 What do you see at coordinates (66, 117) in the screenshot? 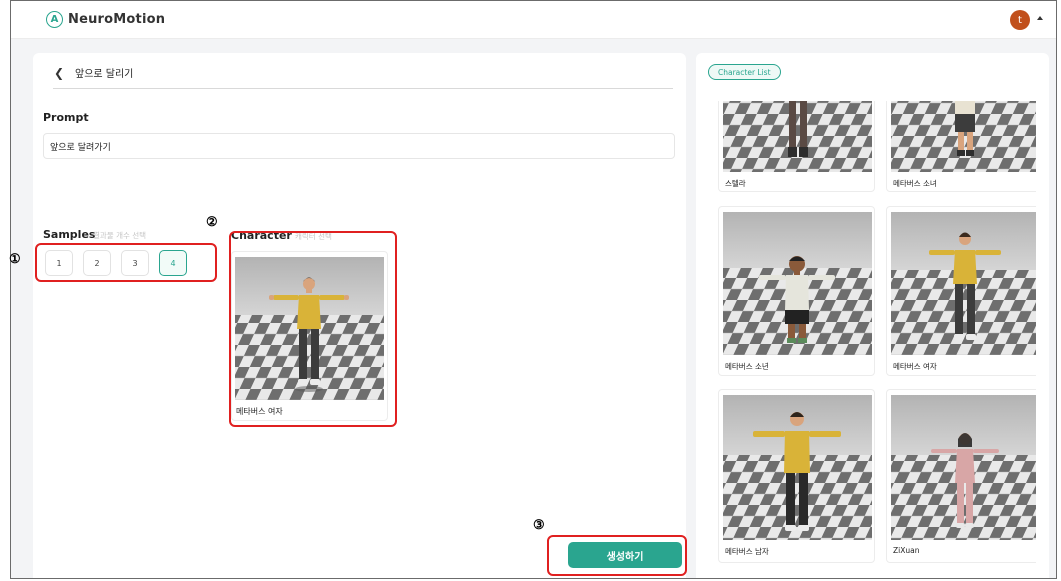
I see `prompt-label: Prompt` at bounding box center [66, 117].